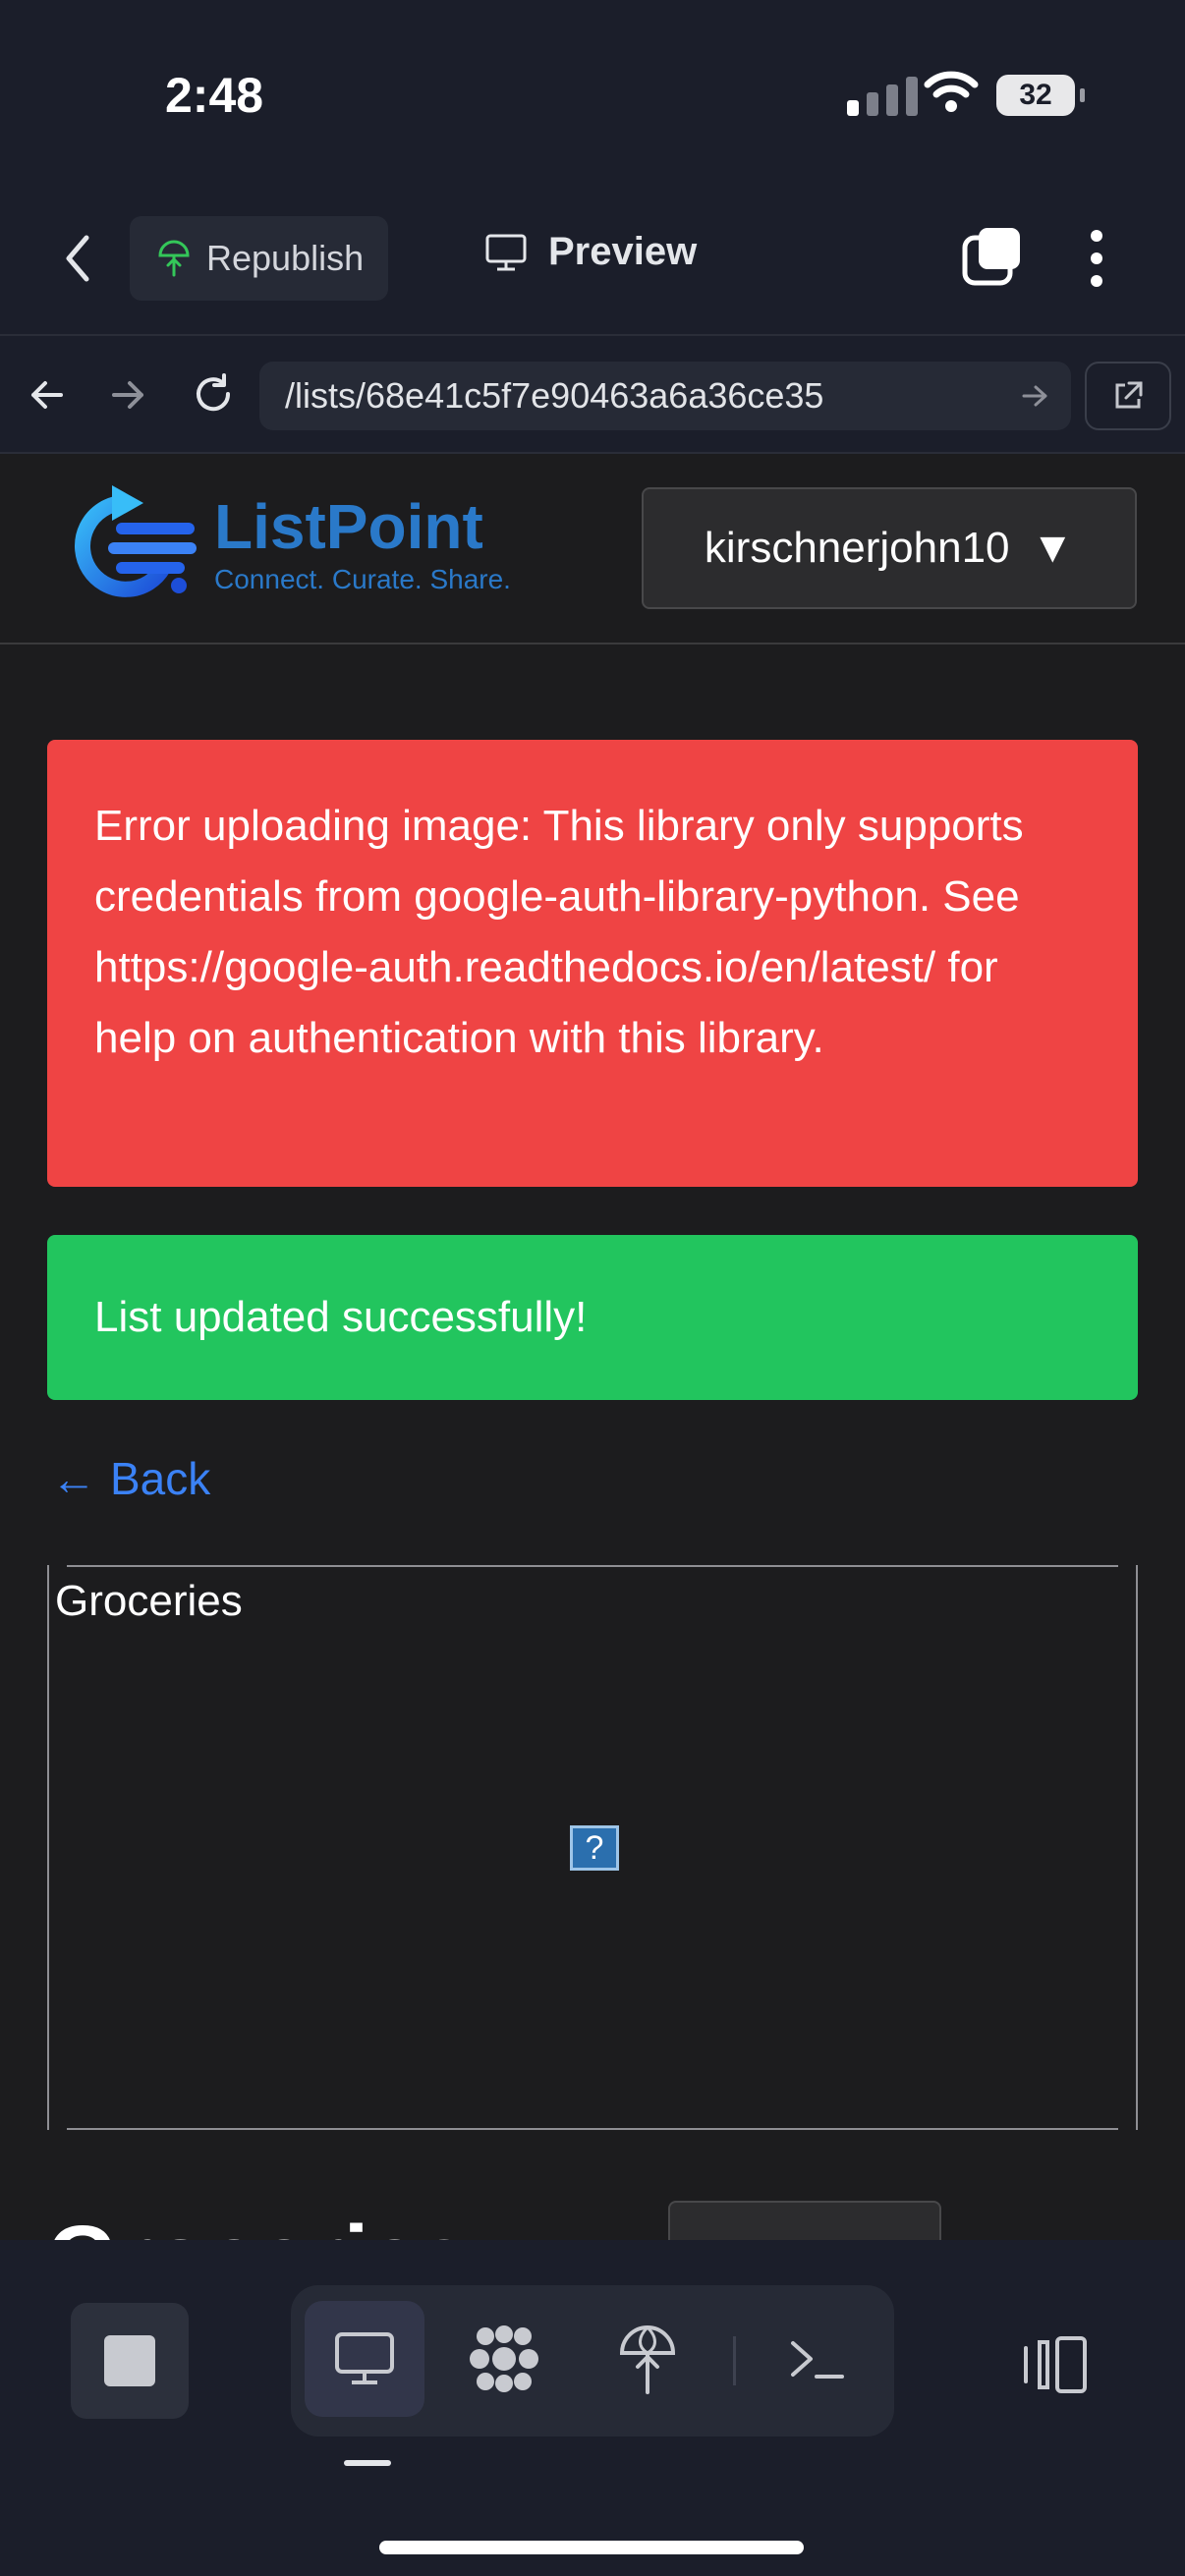 This screenshot has width=1185, height=2576. I want to click on more-icon, so click(1096, 258).